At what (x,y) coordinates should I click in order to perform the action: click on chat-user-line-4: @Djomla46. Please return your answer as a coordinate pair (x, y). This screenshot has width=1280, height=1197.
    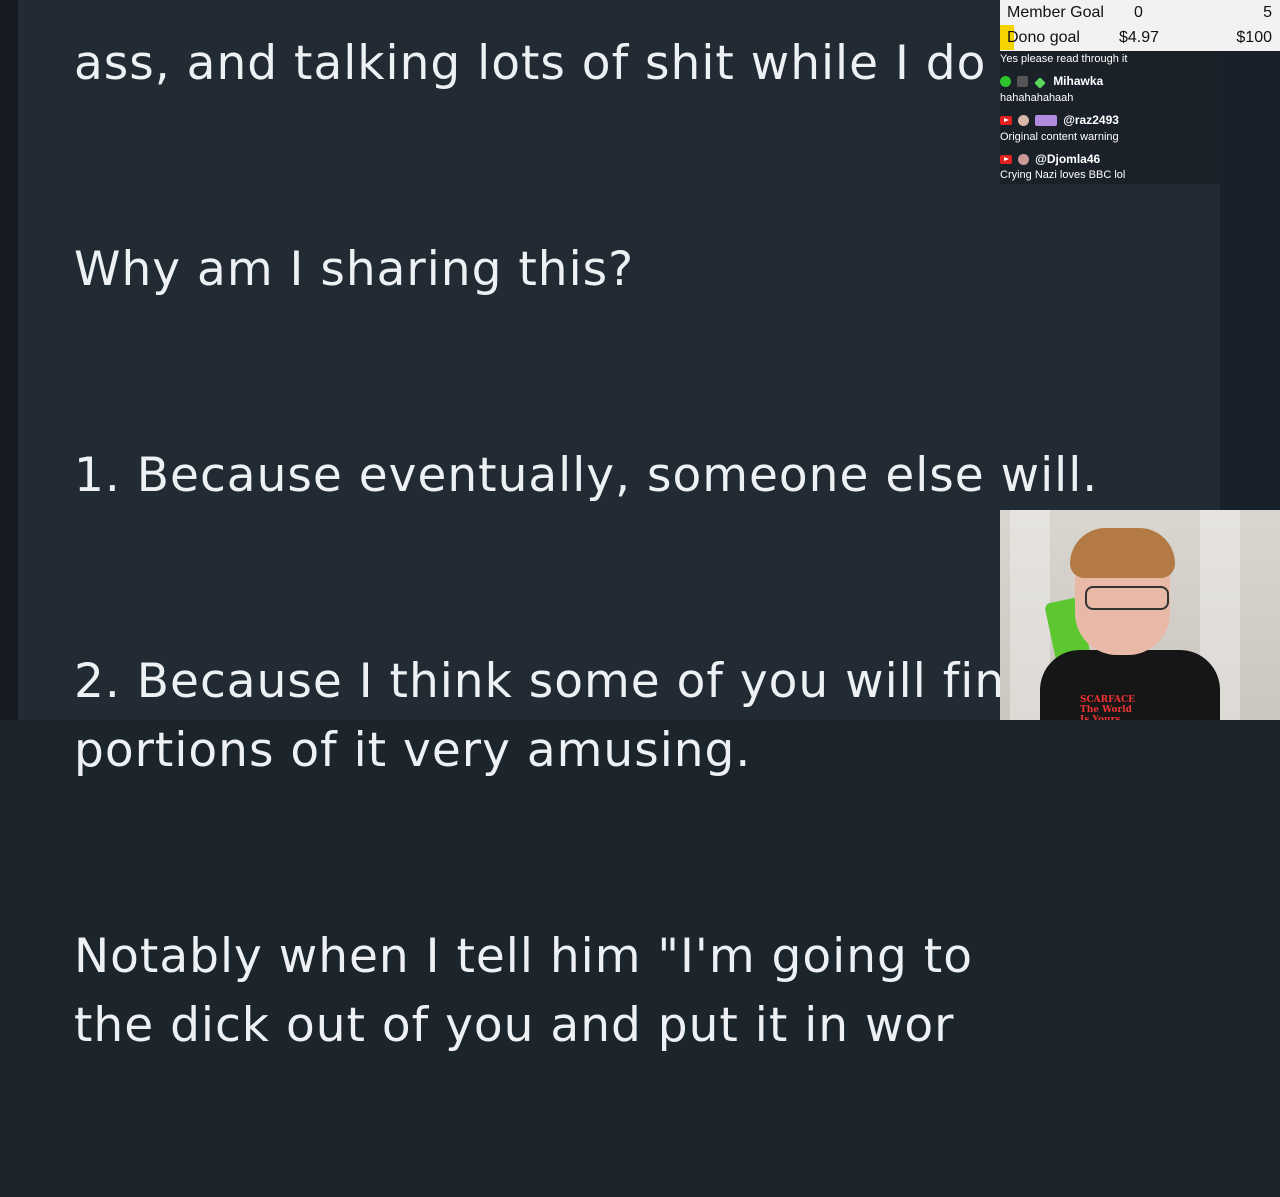
    Looking at the image, I should click on (1050, 159).